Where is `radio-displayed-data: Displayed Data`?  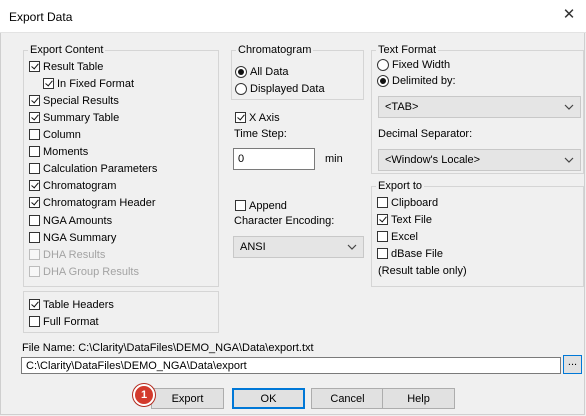 radio-displayed-data: Displayed Data is located at coordinates (280, 88).